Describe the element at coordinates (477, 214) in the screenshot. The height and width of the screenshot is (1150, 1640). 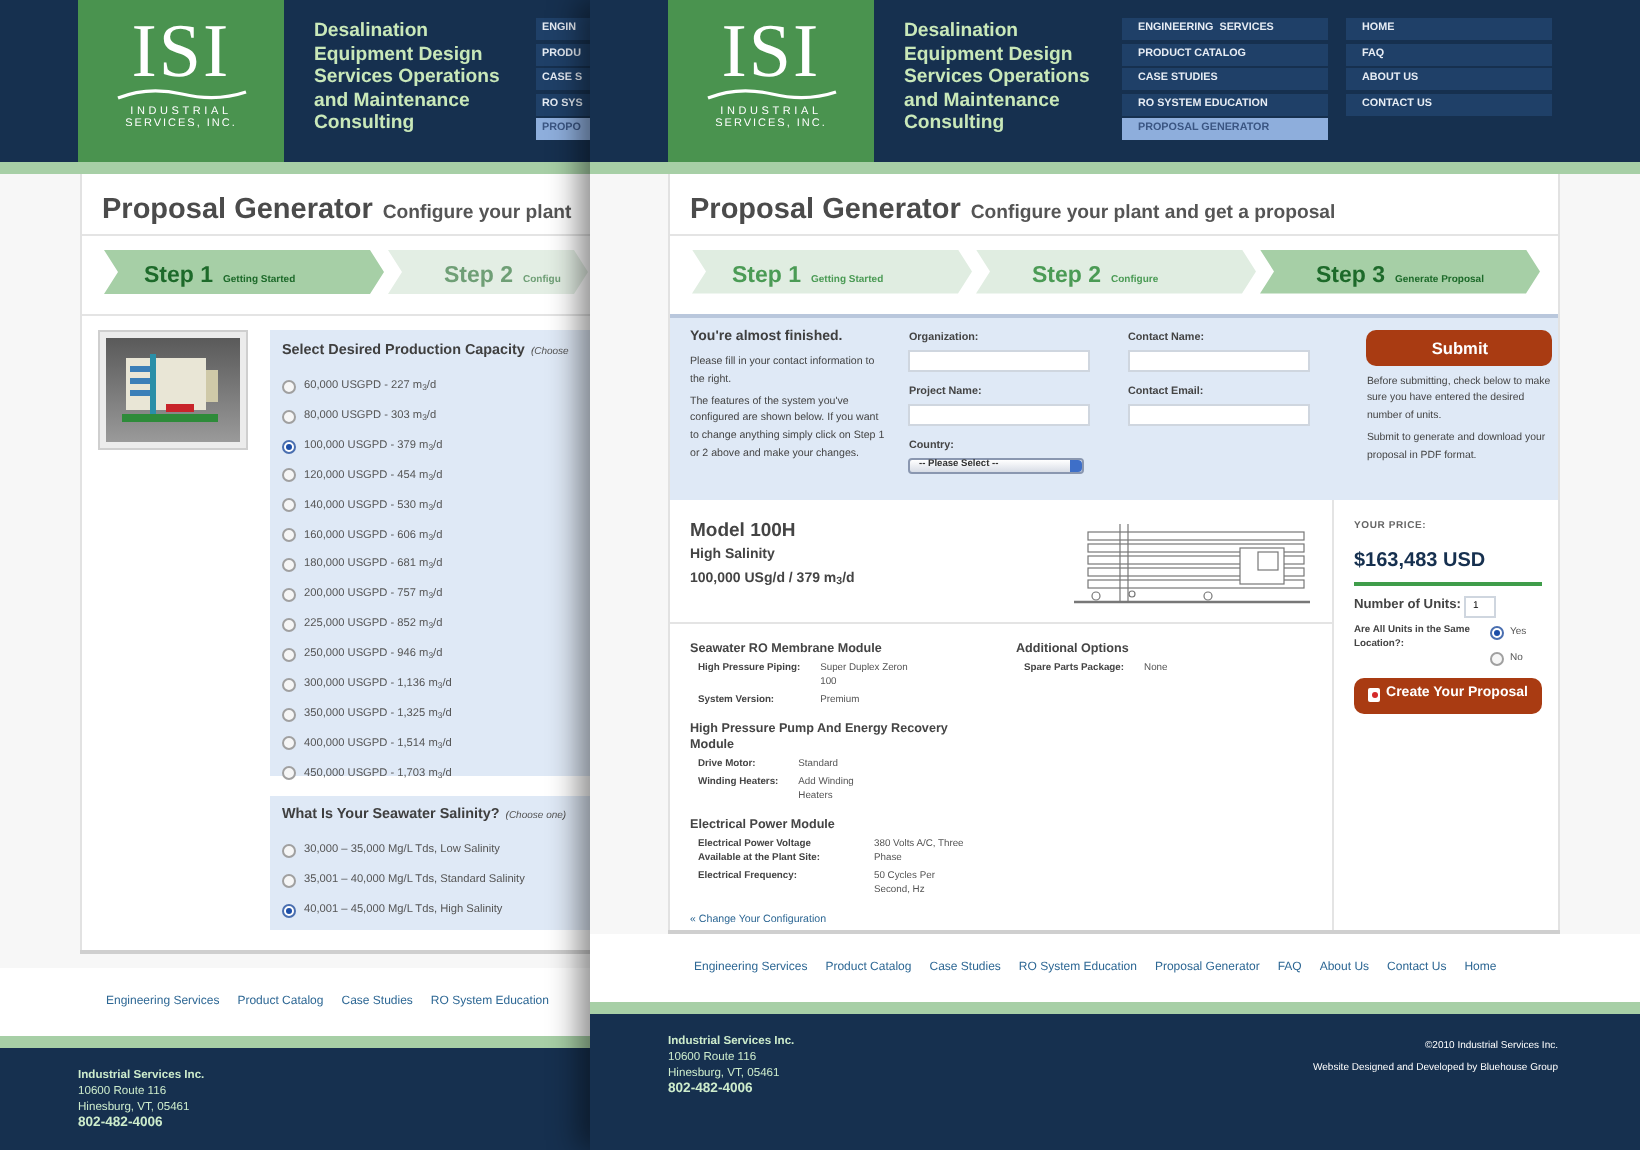
I see `page-subtitle: Configure your plant` at that location.